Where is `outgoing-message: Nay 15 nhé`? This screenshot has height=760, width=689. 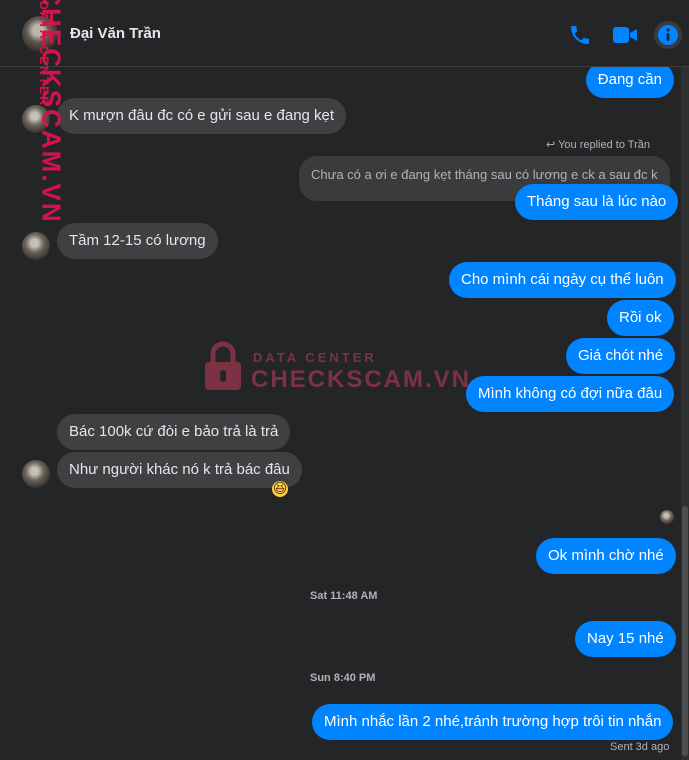
outgoing-message: Nay 15 nhé is located at coordinates (625, 639).